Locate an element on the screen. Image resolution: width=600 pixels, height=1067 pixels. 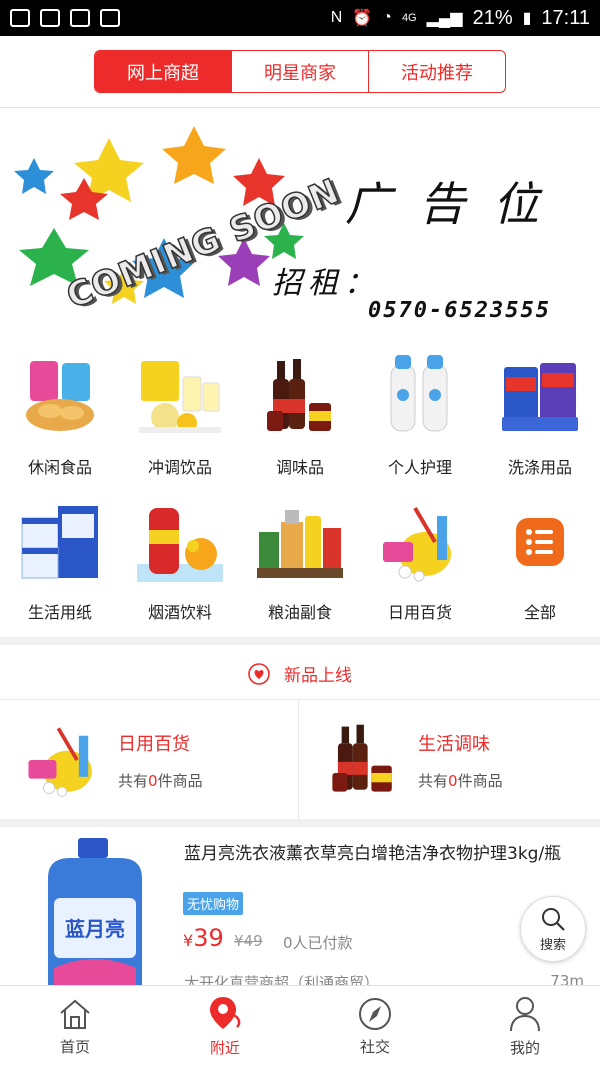
promo-title: 日用百货 is located at coordinates (154, 744).